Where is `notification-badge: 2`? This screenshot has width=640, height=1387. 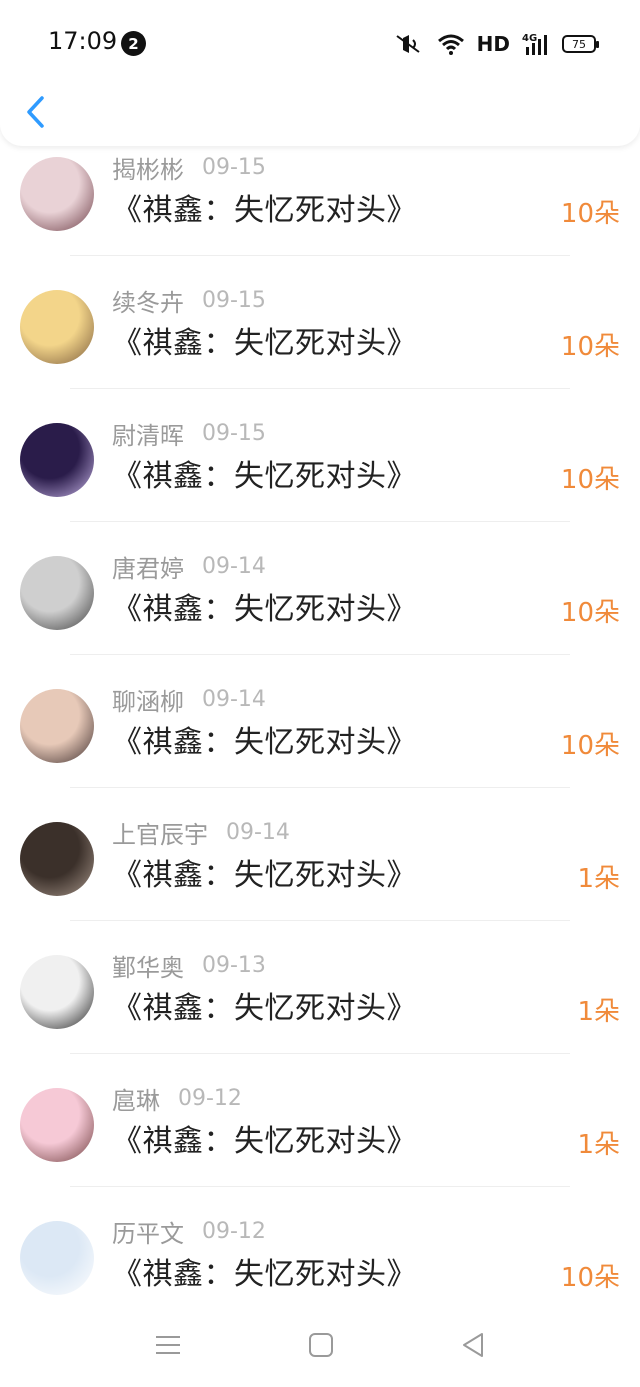
notification-badge: 2 is located at coordinates (133, 43).